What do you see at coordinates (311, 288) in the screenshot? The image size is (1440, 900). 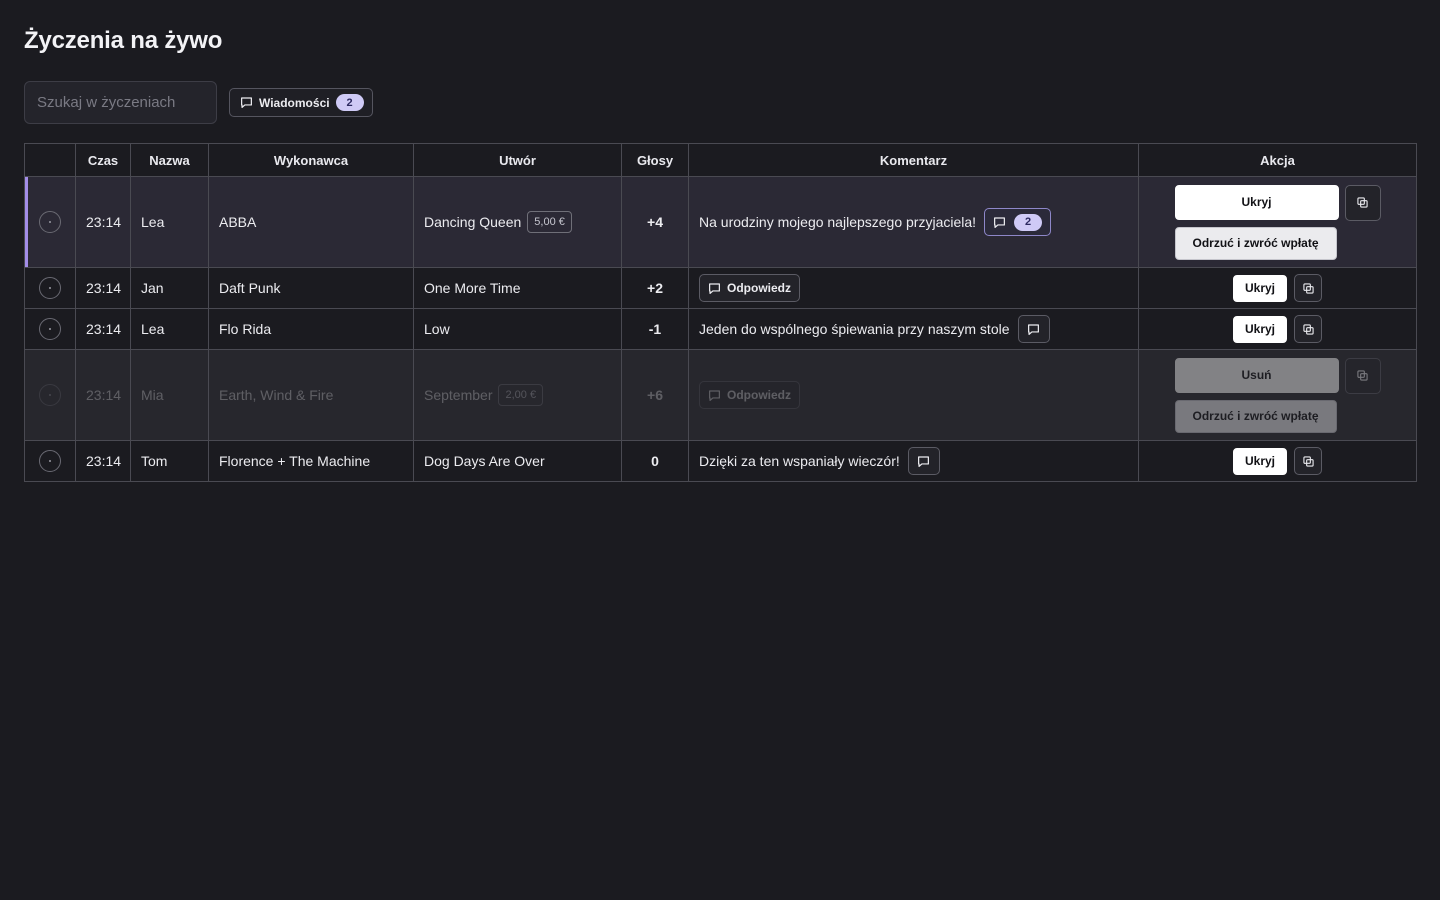 I see `artist-cell: Daft Punk` at bounding box center [311, 288].